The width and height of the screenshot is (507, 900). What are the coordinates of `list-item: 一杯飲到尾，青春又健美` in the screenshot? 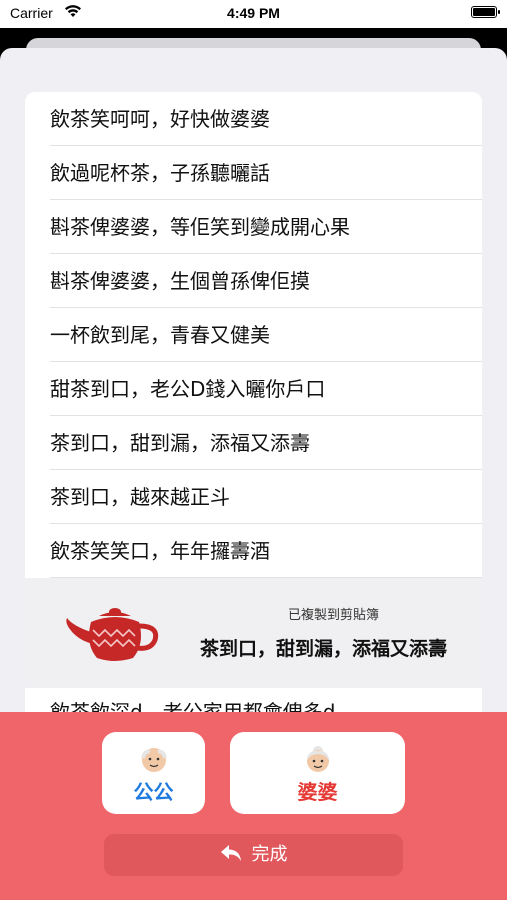 It's located at (253, 335).